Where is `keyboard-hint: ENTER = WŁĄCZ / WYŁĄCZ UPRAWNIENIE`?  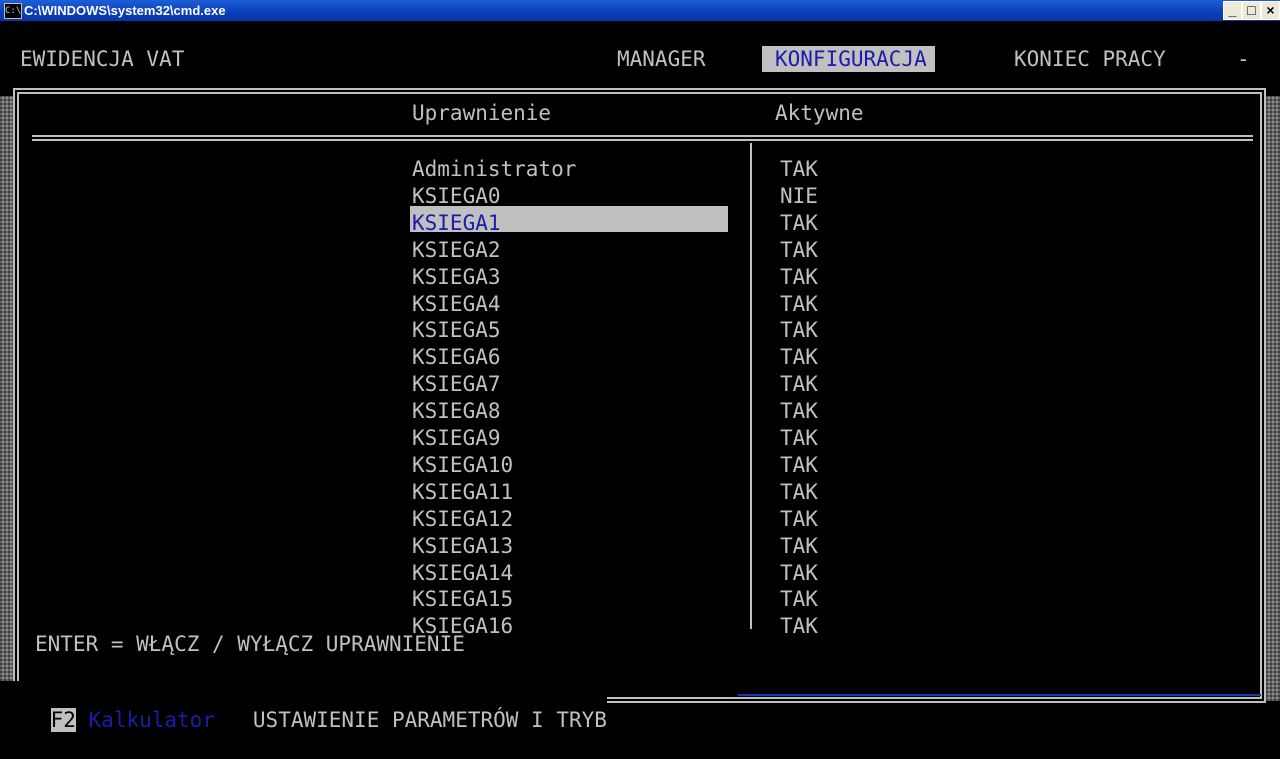
keyboard-hint: ENTER = WŁĄCZ / WYŁĄCZ UPRAWNIENIE is located at coordinates (250, 644).